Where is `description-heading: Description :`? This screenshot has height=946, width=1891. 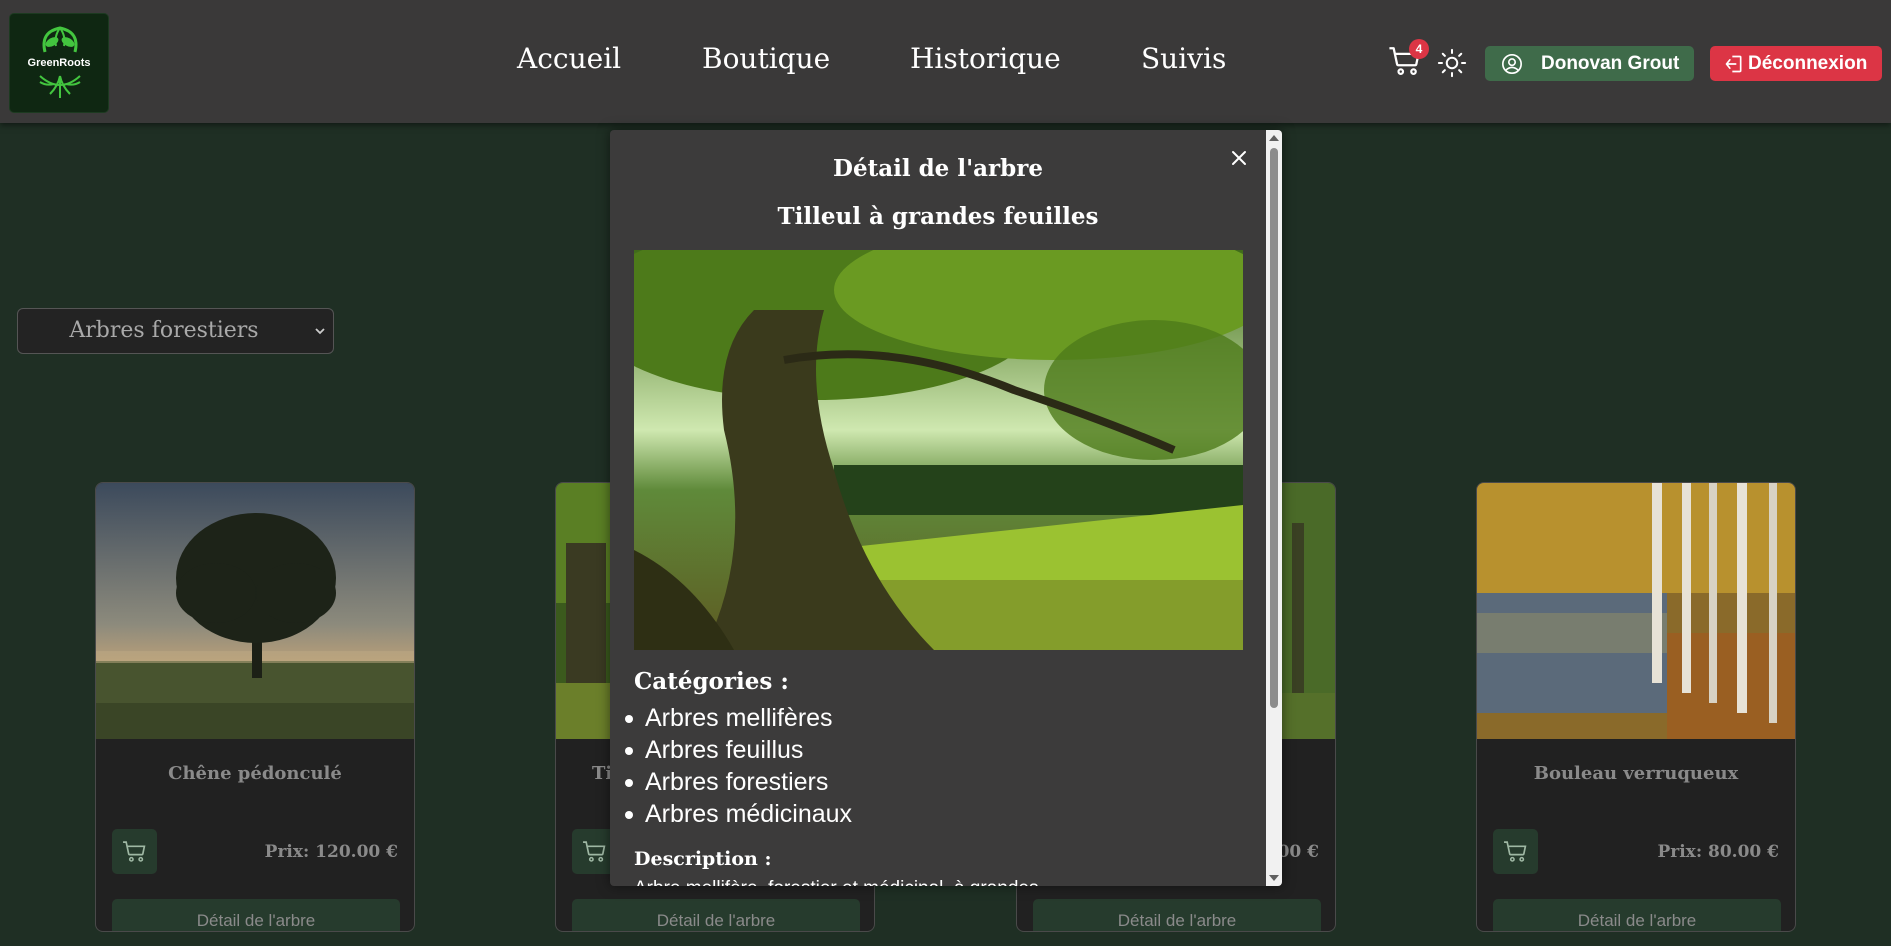
description-heading: Description : is located at coordinates (703, 859).